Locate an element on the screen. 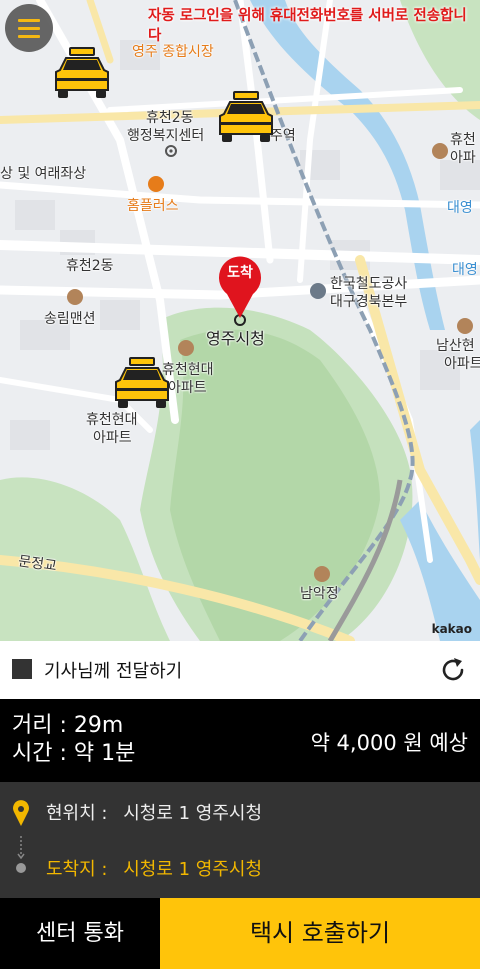  map-label-korail-1: 한국철도공사 is located at coordinates (369, 284).